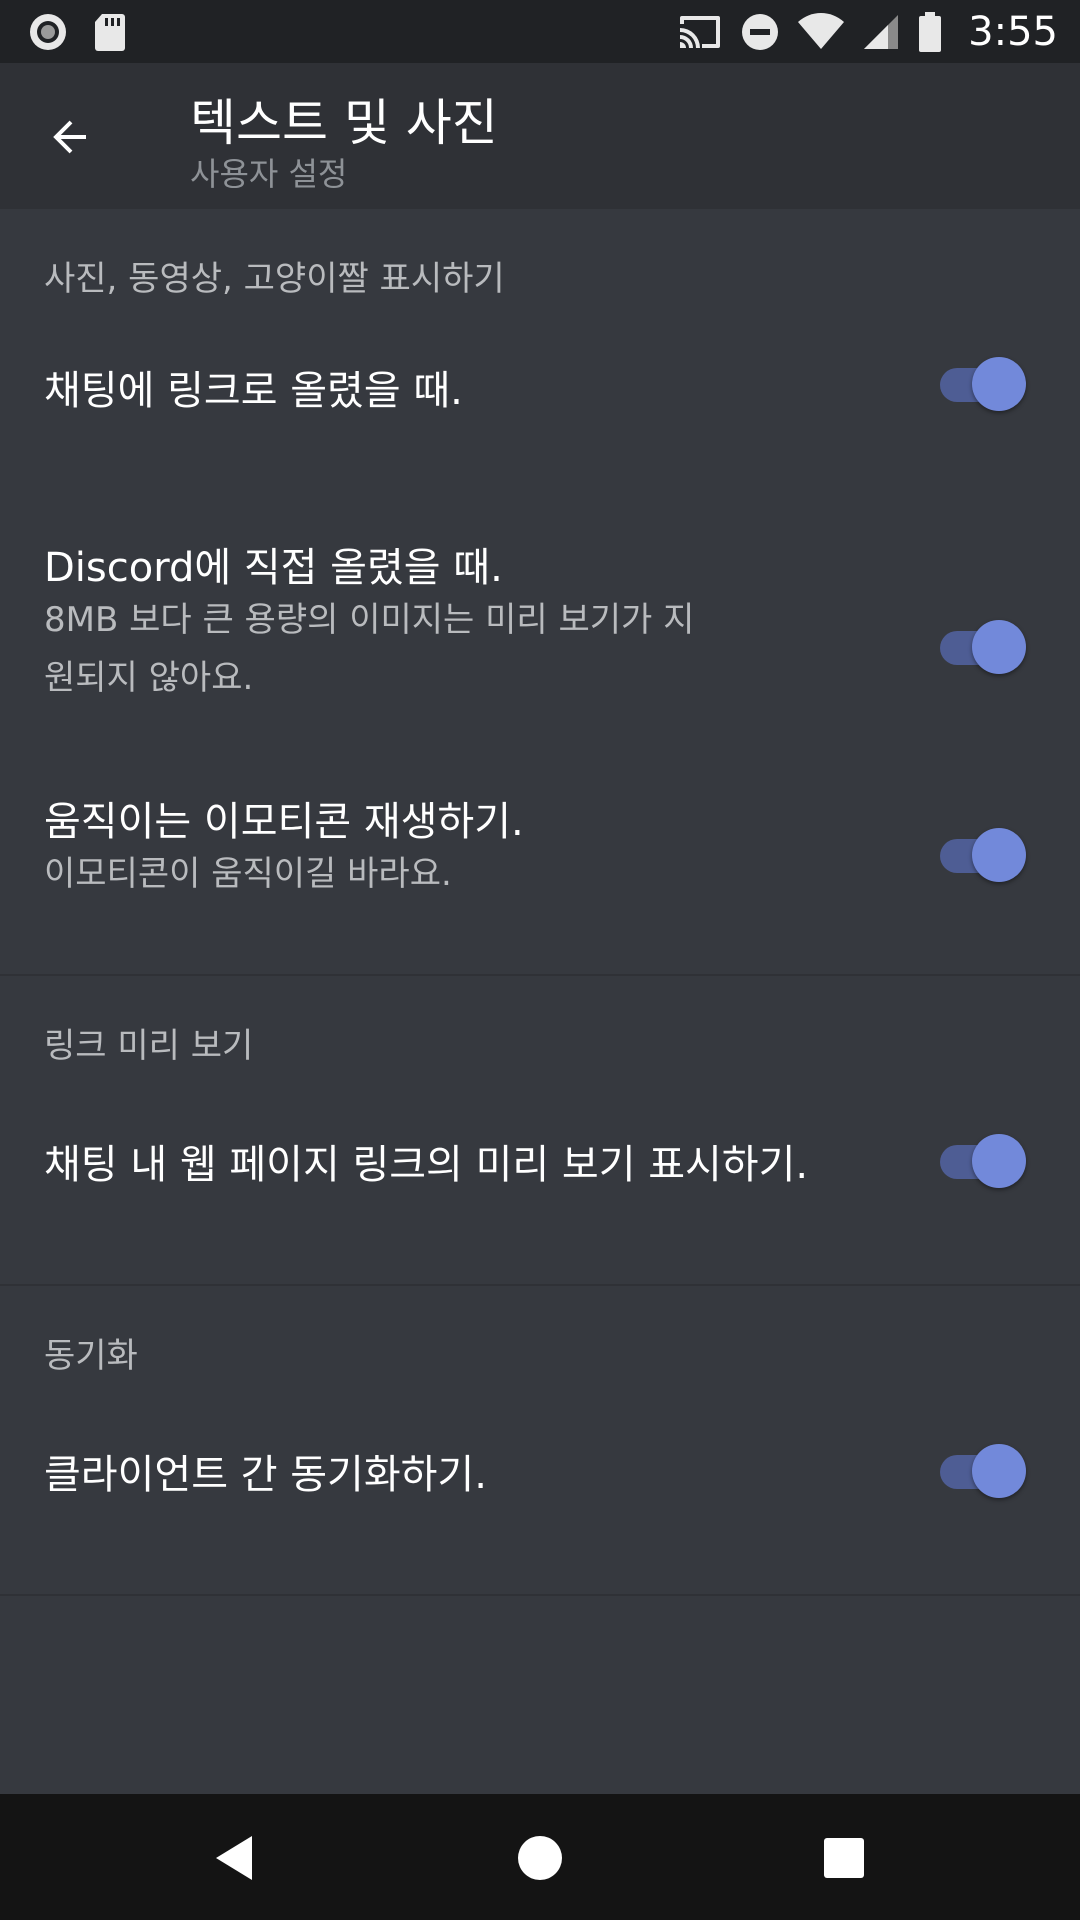  Describe the element at coordinates (540, 136) in the screenshot. I see `app-bar: 텍스트 및 사진 사용자 설정` at that location.